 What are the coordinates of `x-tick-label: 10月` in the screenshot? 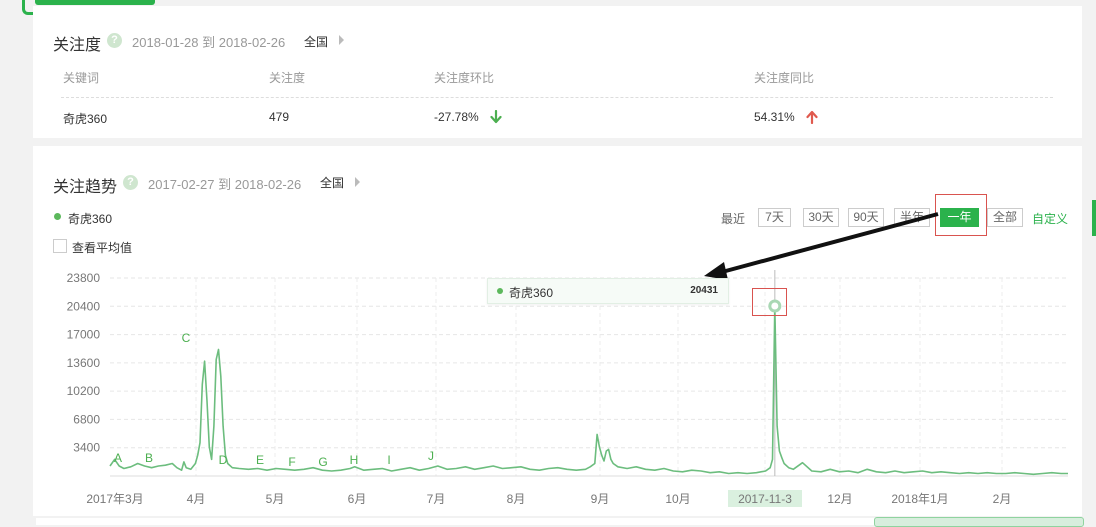 It's located at (677, 499).